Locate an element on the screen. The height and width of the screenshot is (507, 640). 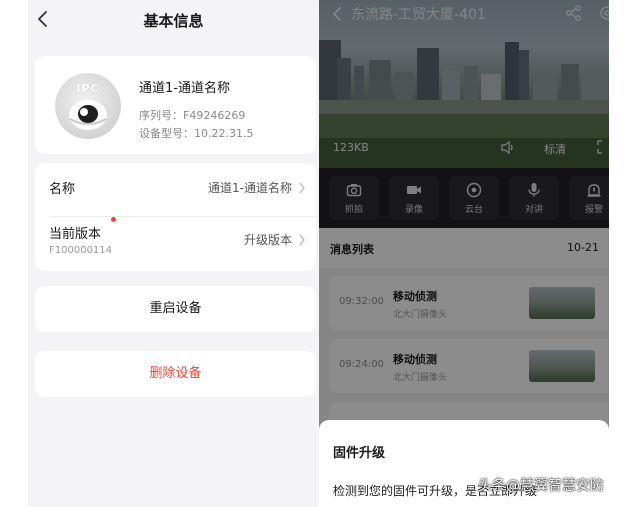
ipc-camera-icon: IPC is located at coordinates (88, 106).